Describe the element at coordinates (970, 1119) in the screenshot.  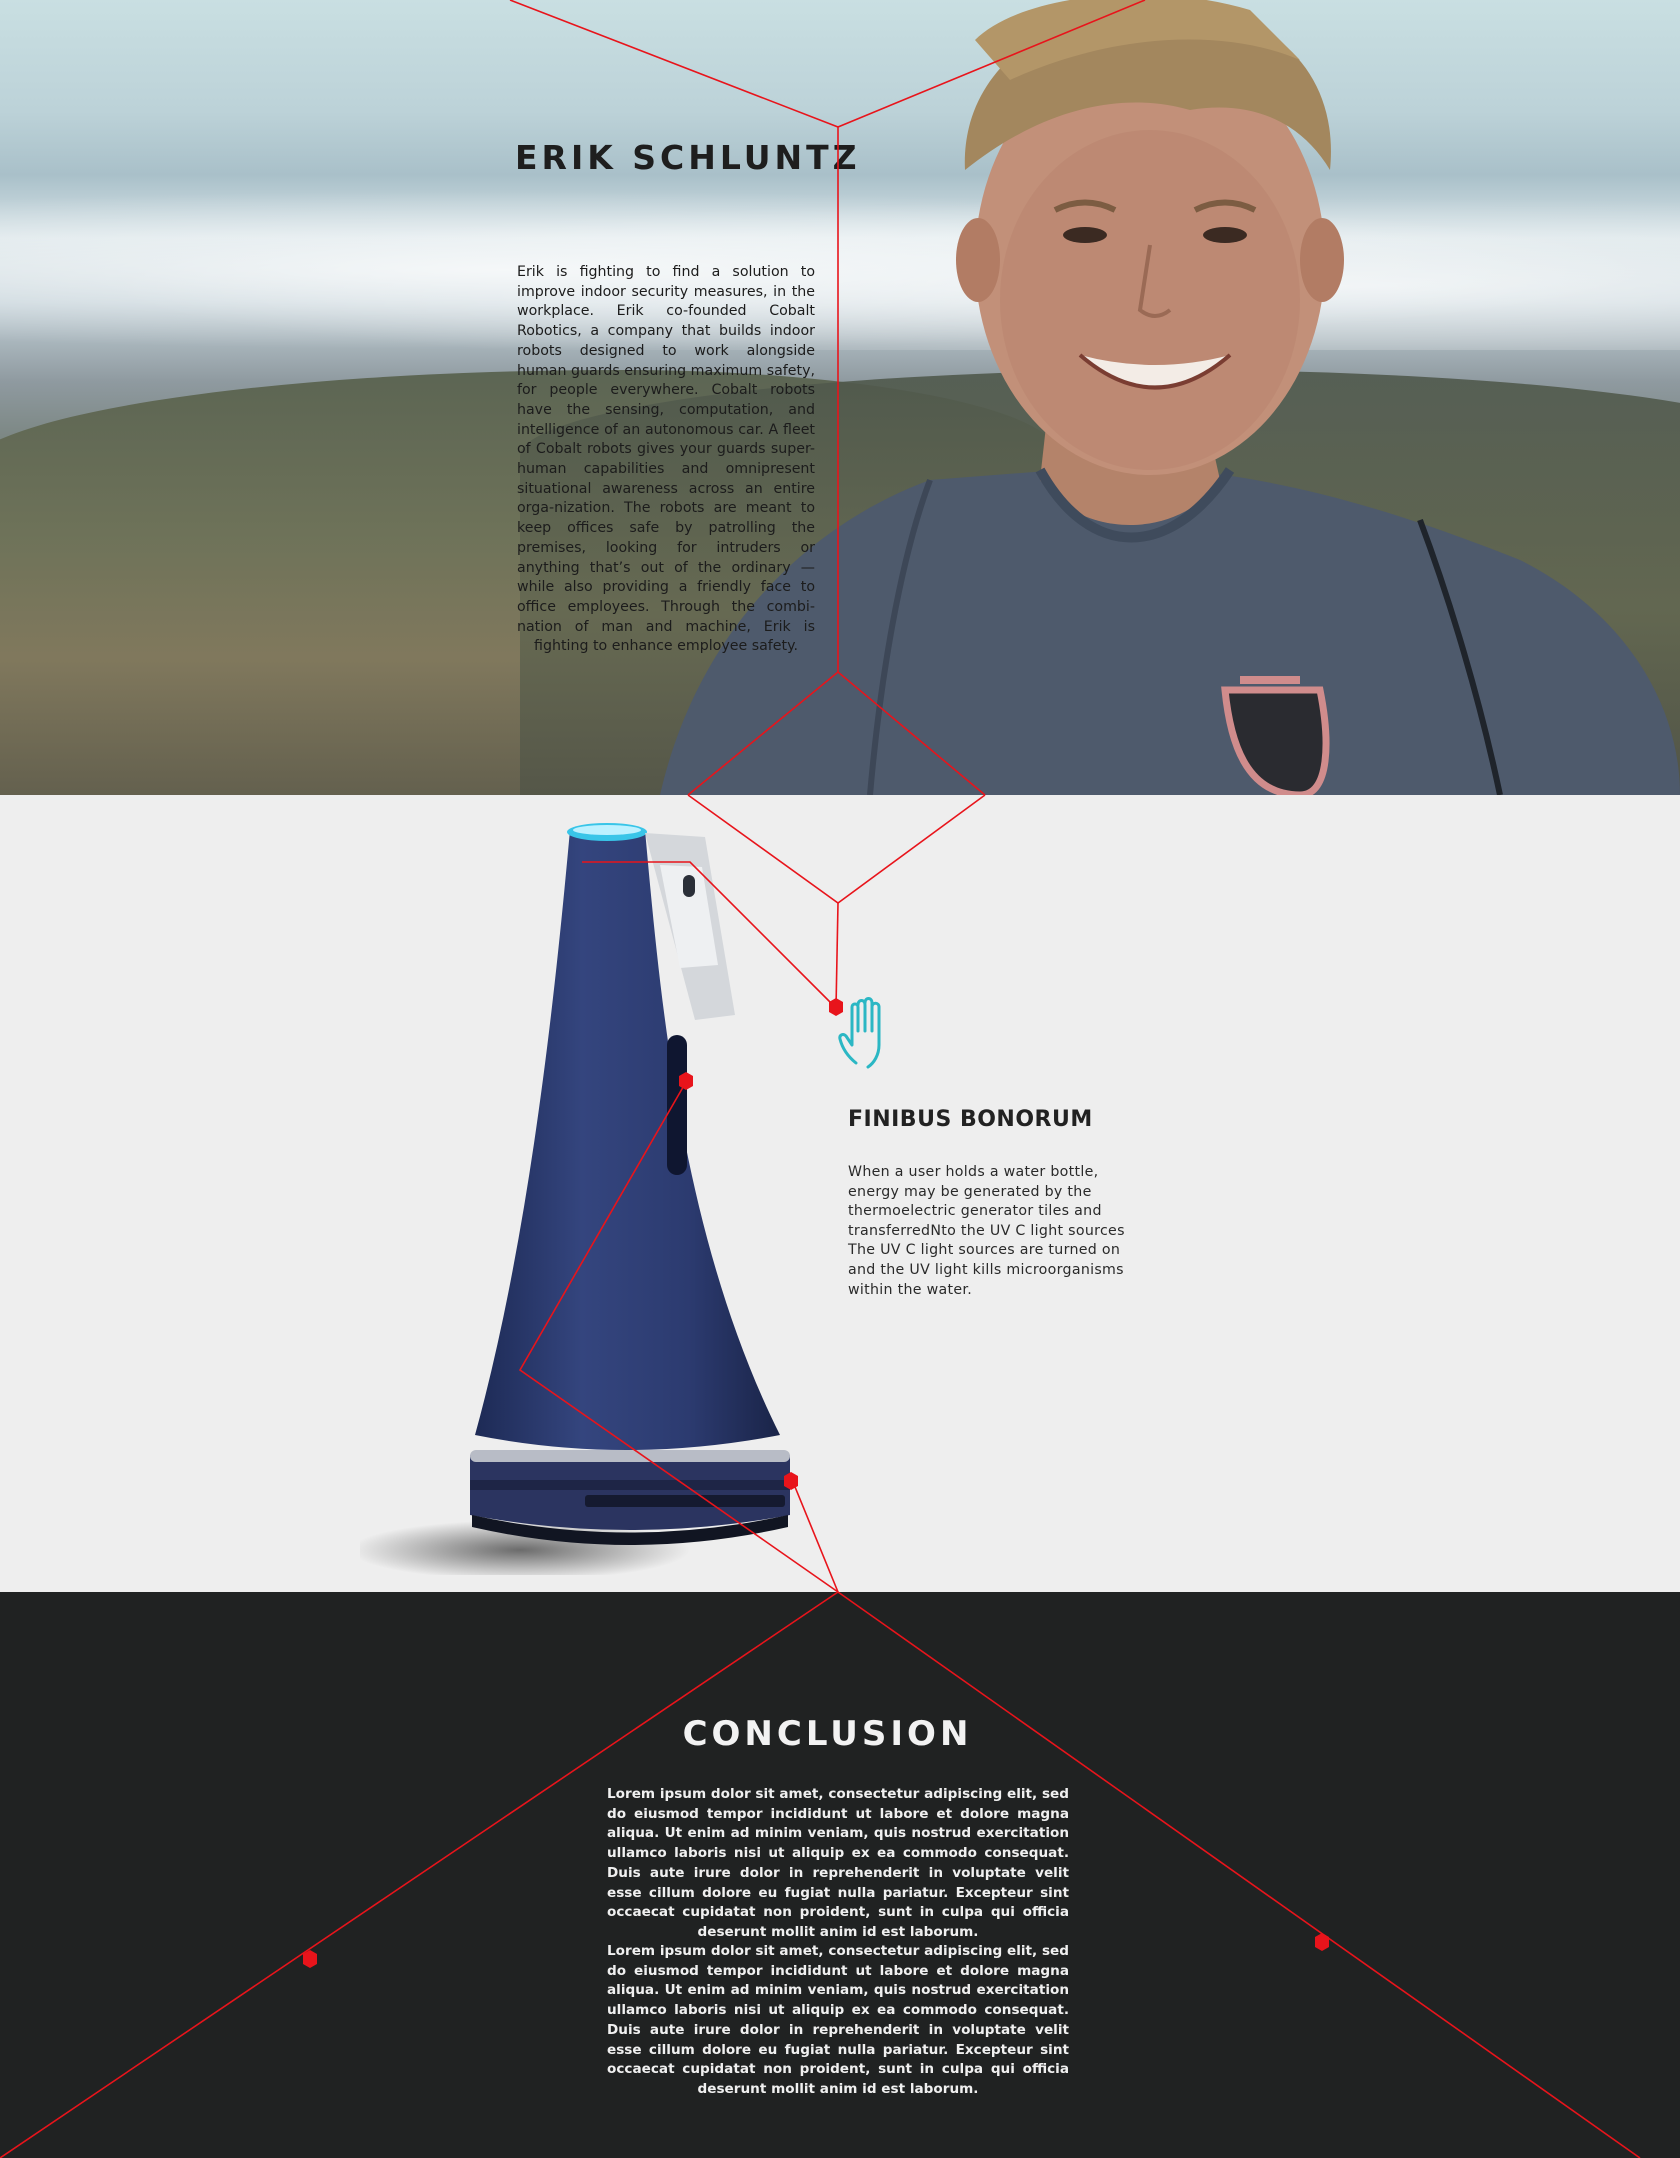
I see `feature-title: FINIBUS BONORUM` at that location.